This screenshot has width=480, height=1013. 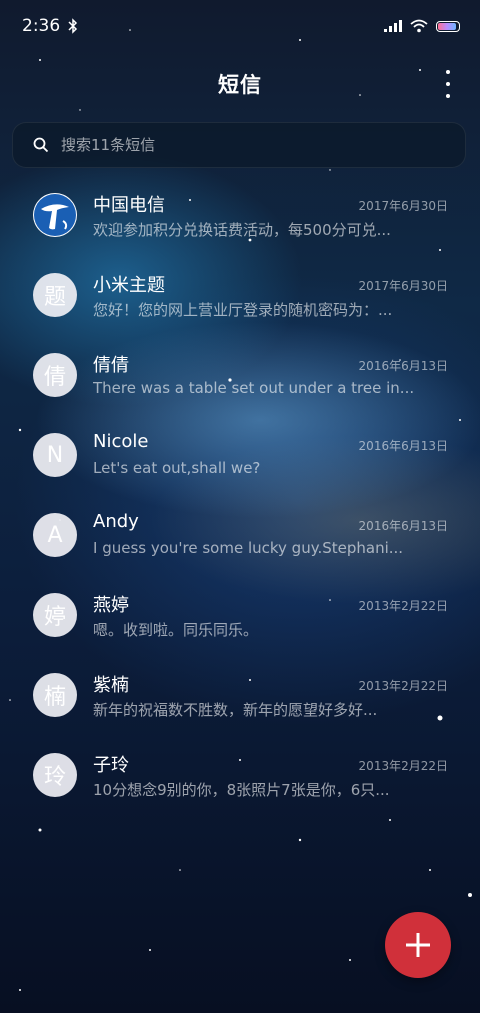 What do you see at coordinates (240, 615) in the screenshot?
I see `list-item: 婷 燕婷 2013年2月22日 嗯。收到啦。同乐同乐。` at bounding box center [240, 615].